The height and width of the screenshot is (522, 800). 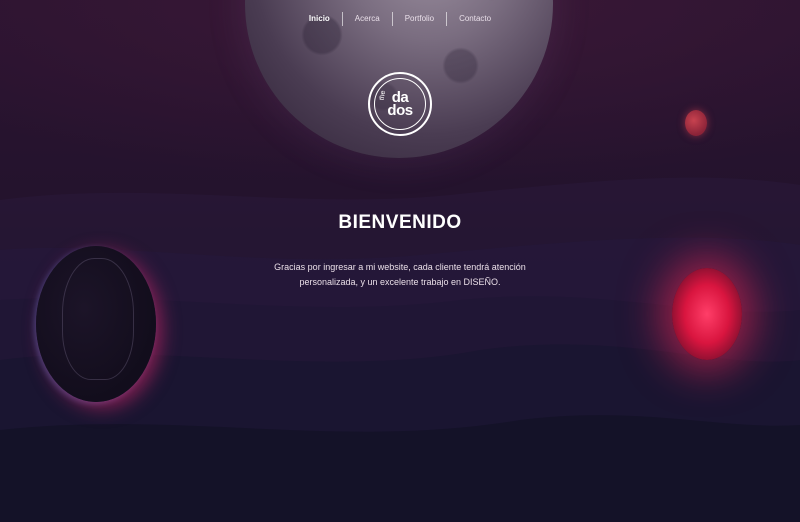 What do you see at coordinates (474, 19) in the screenshot?
I see `nav-contacto: Contacto` at bounding box center [474, 19].